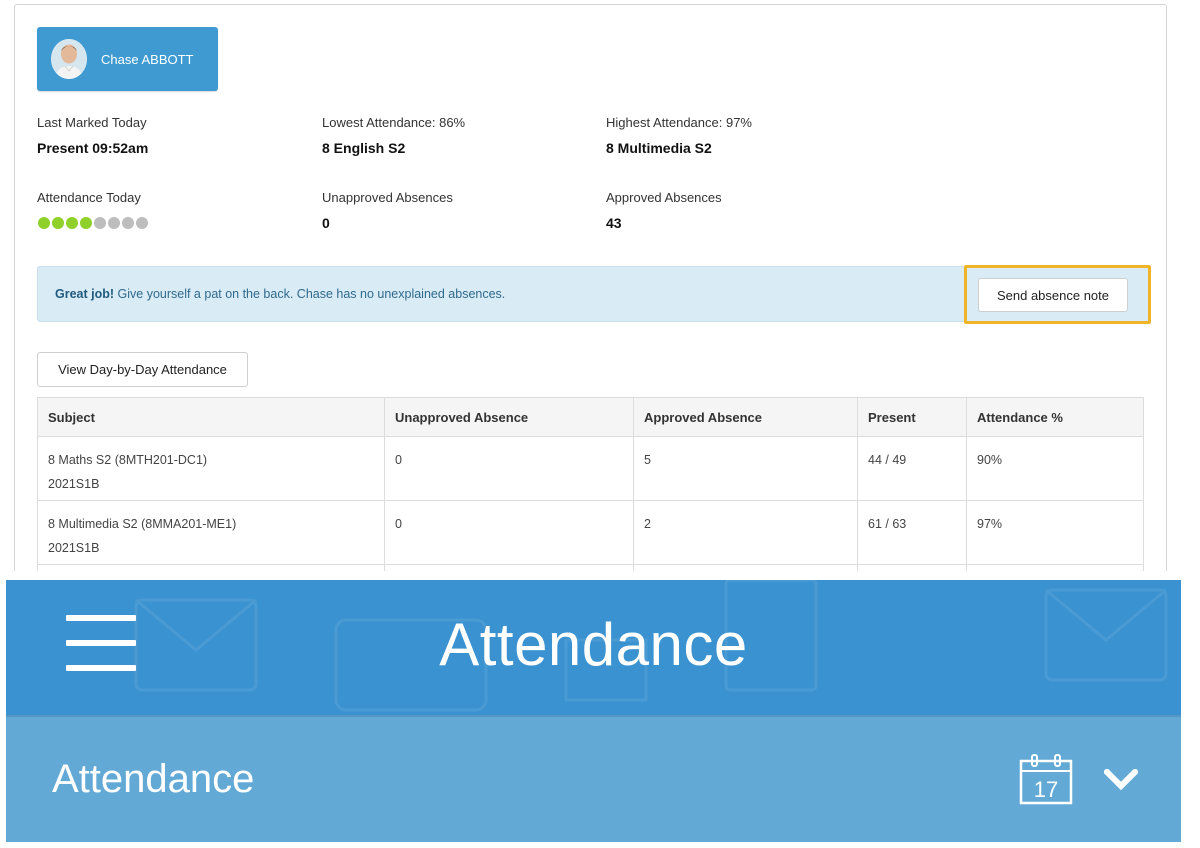 The image size is (1200, 848). Describe the element at coordinates (593, 644) in the screenshot. I see `app-title: Attendance` at that location.